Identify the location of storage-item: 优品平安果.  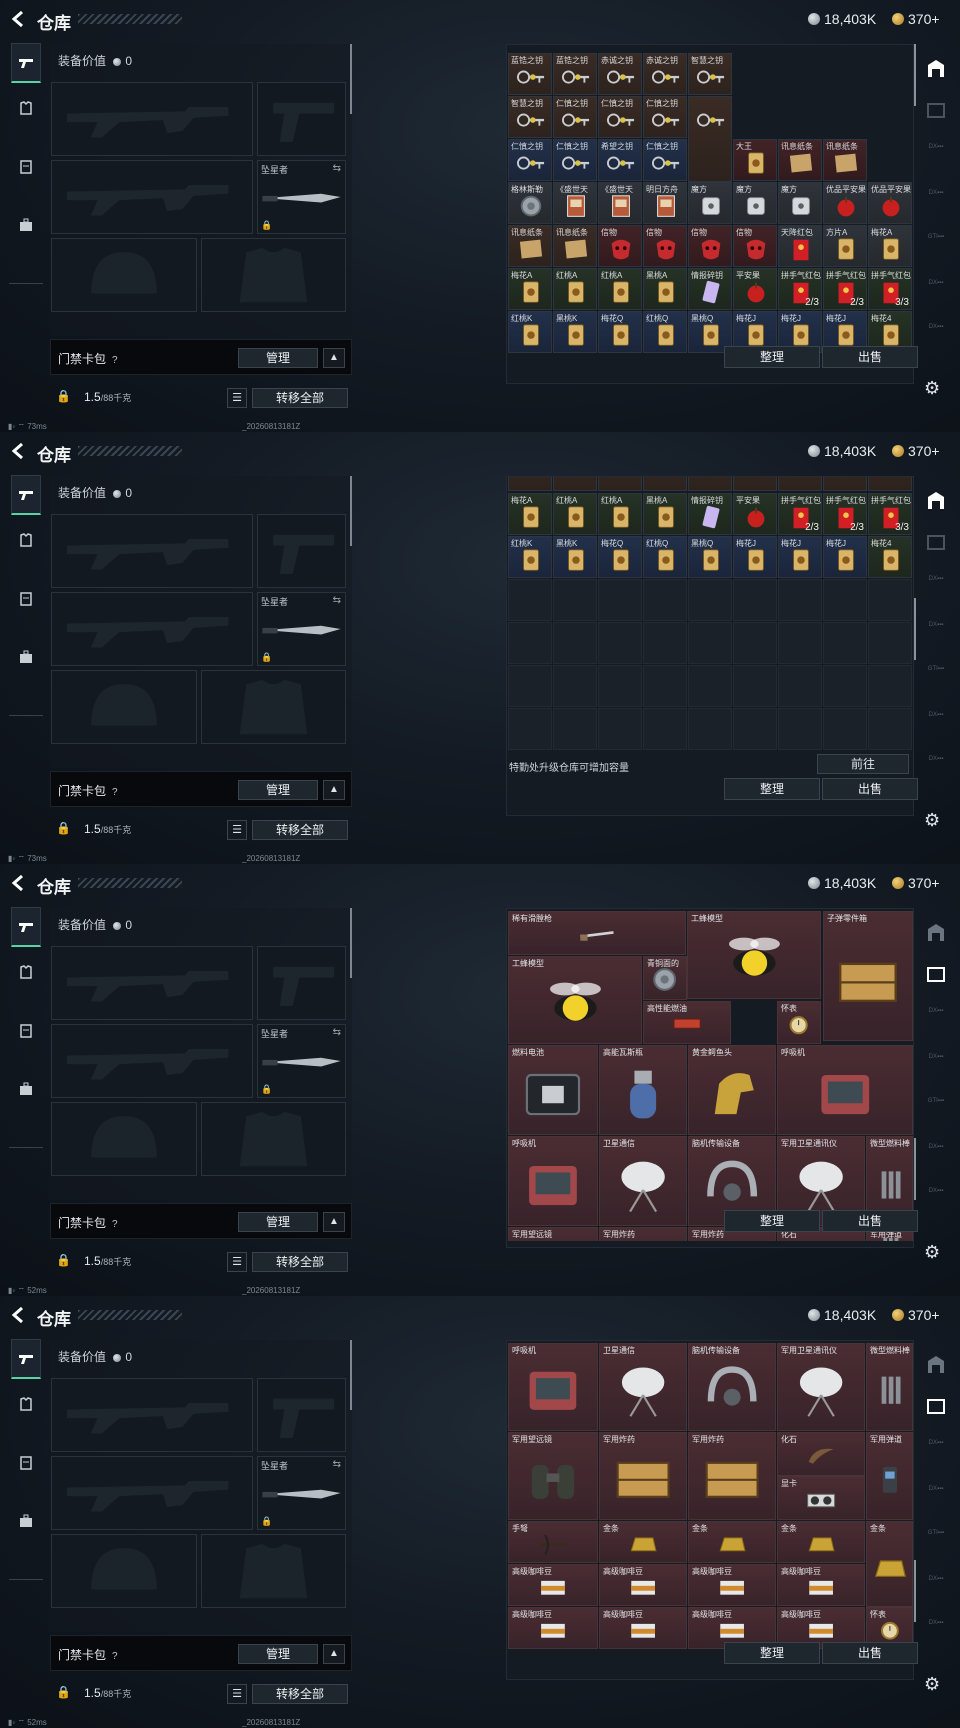
(890, 203).